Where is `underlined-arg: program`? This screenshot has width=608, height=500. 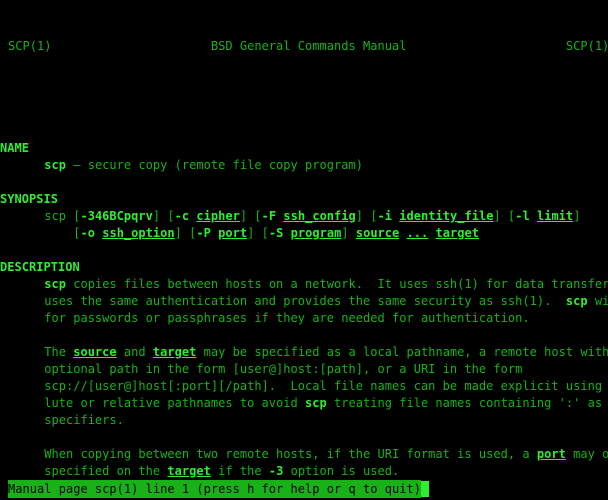
underlined-arg: program is located at coordinates (316, 233).